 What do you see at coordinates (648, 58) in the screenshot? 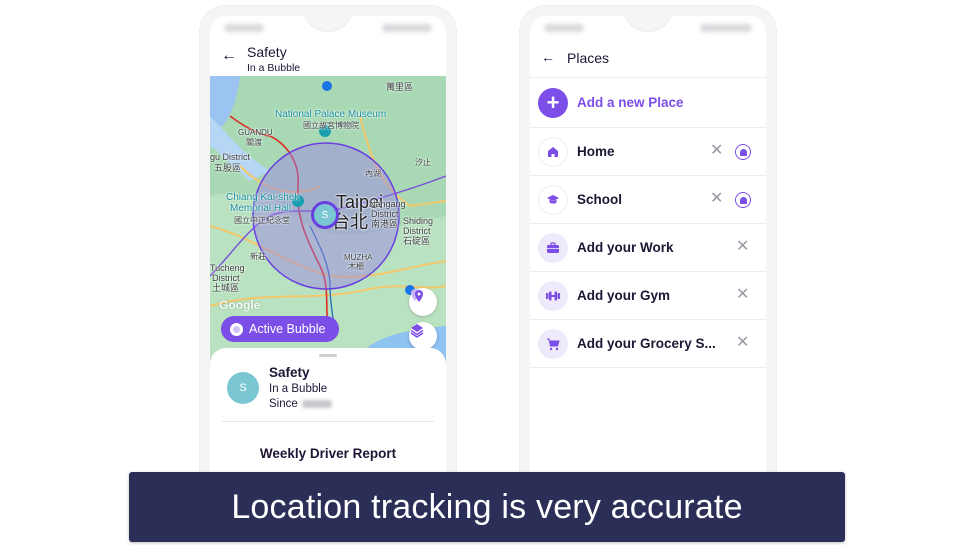
I see `places-header: ← Places` at bounding box center [648, 58].